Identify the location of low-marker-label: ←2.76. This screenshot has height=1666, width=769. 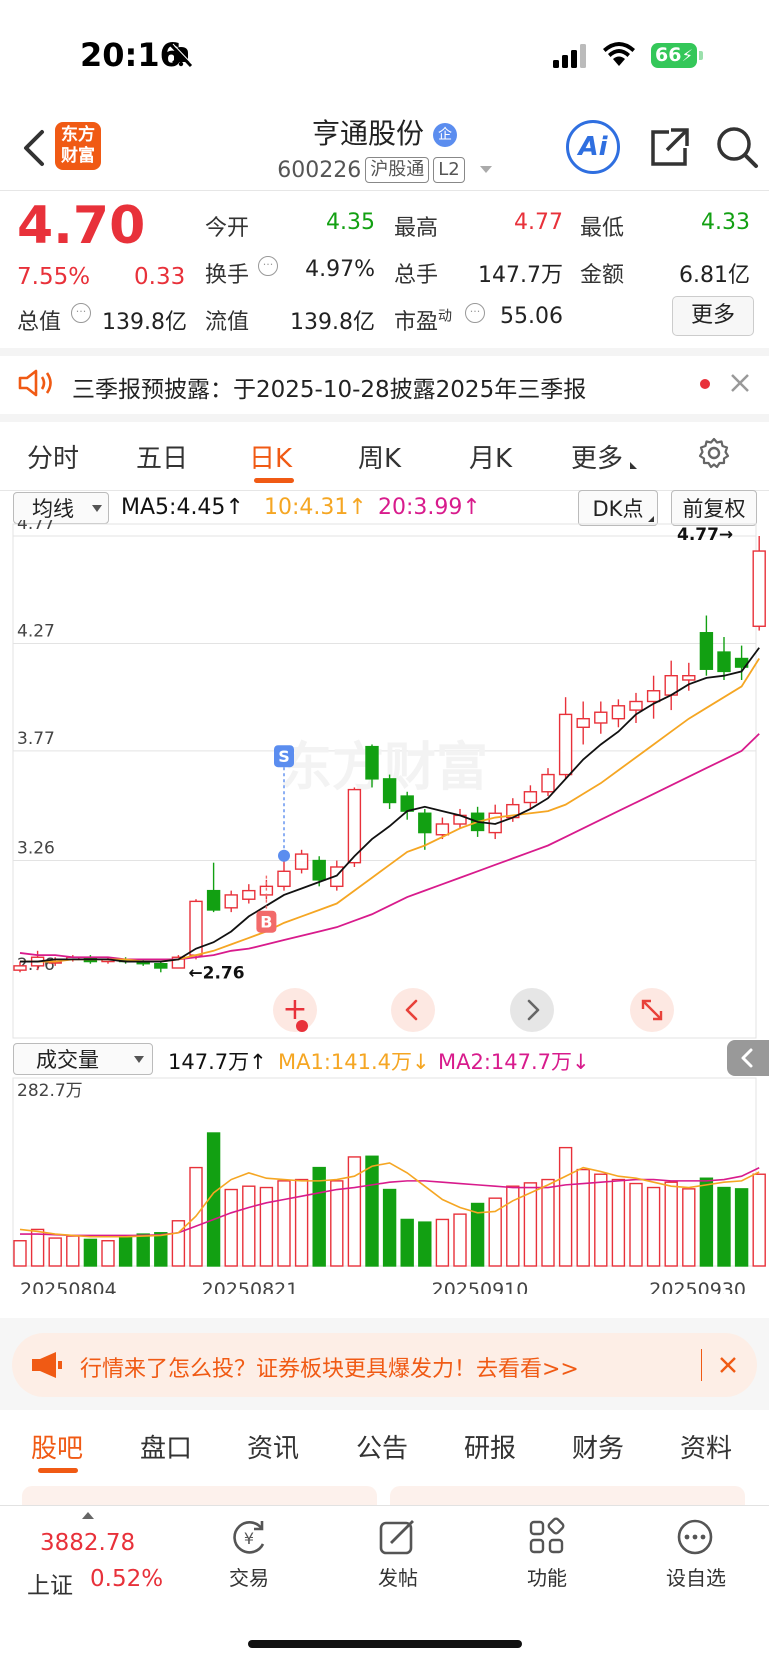
(216, 973).